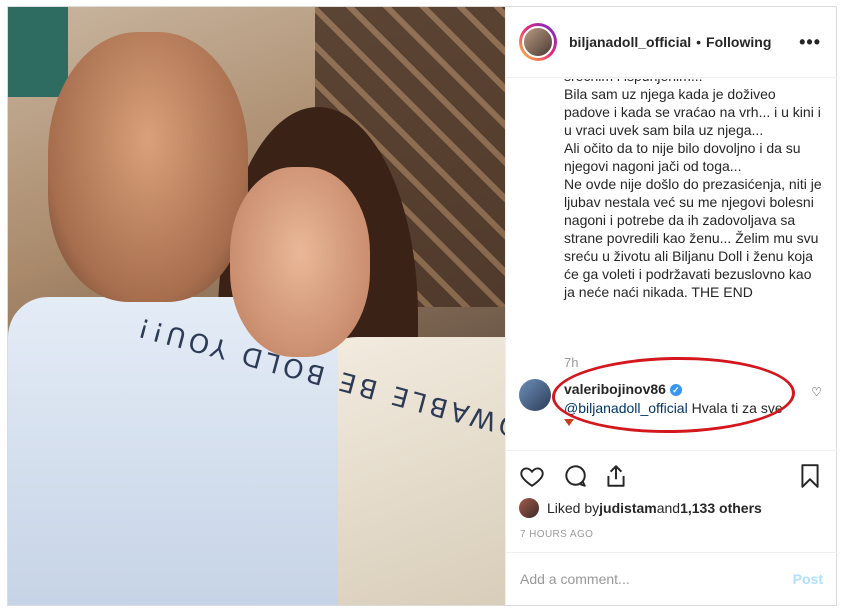 The image size is (851, 613). I want to click on likes-count: 1,133 others, so click(721, 508).